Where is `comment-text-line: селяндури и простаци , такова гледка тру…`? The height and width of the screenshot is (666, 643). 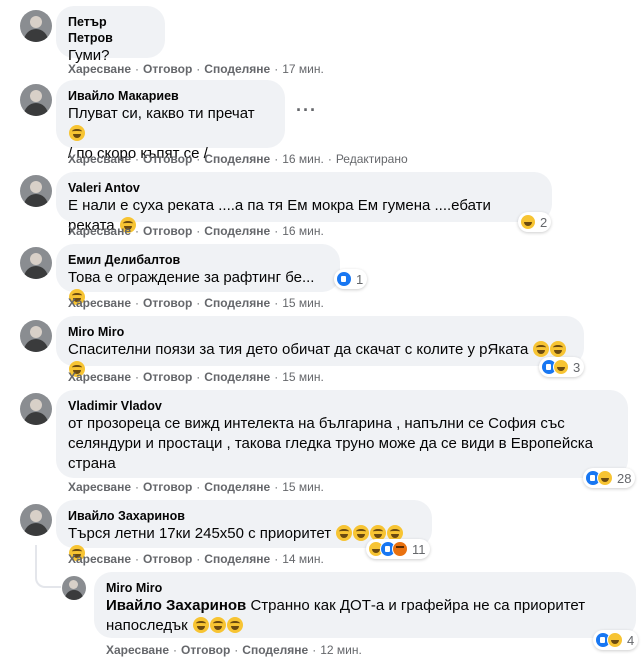 comment-text-line: селяндури и простаци , такова гледка тру… is located at coordinates (330, 443).